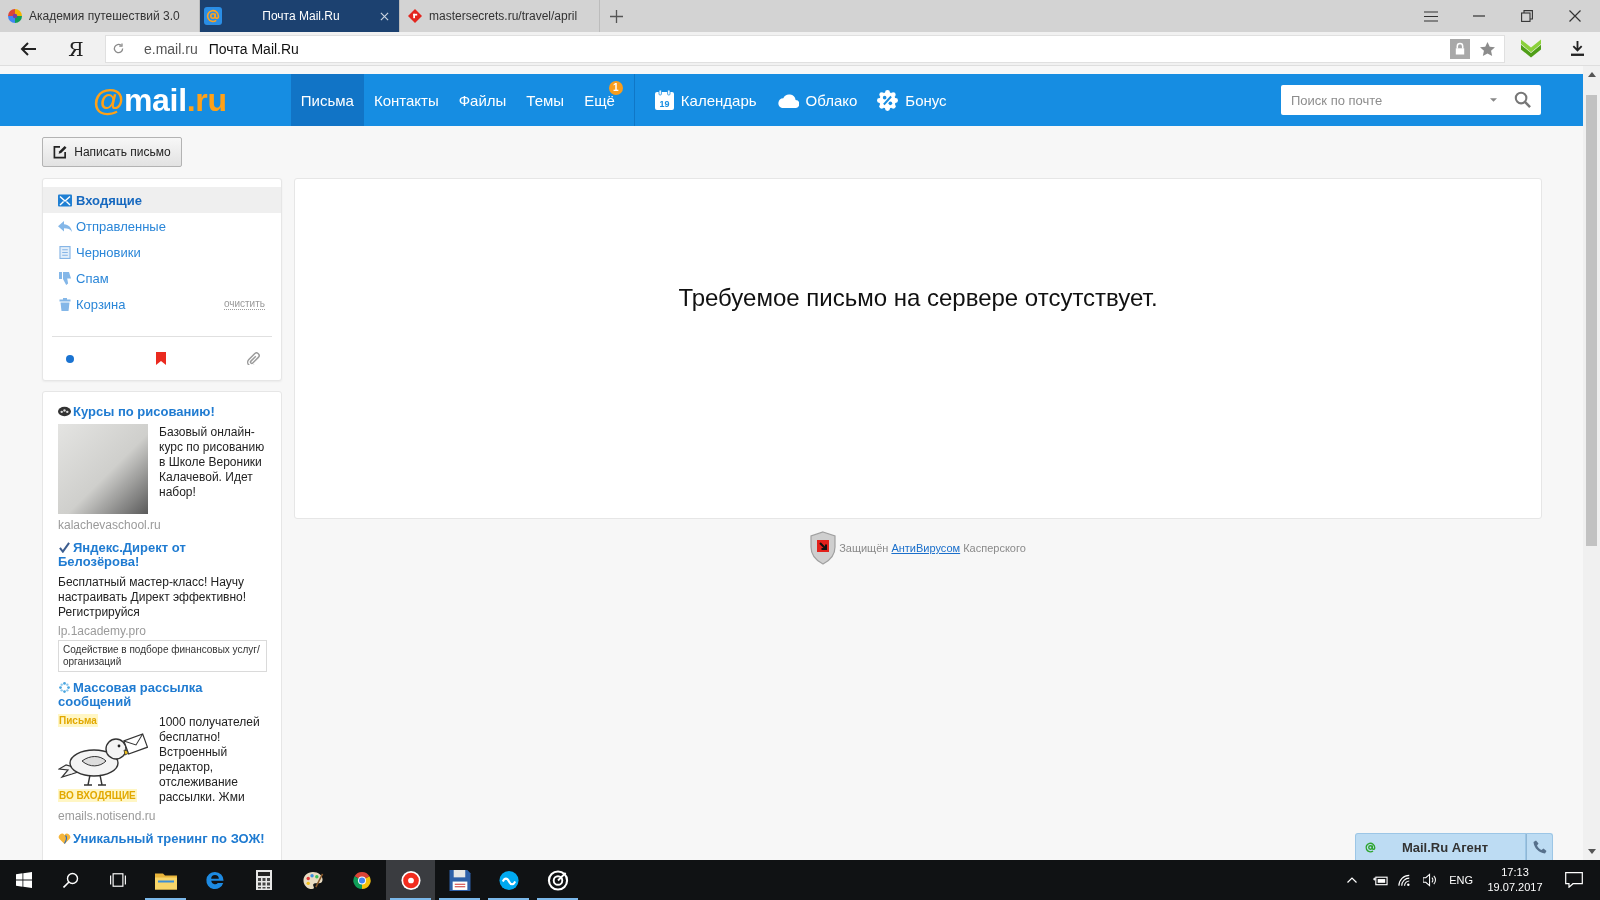  I want to click on ad-domain: lp.1academy.pro, so click(102, 631).